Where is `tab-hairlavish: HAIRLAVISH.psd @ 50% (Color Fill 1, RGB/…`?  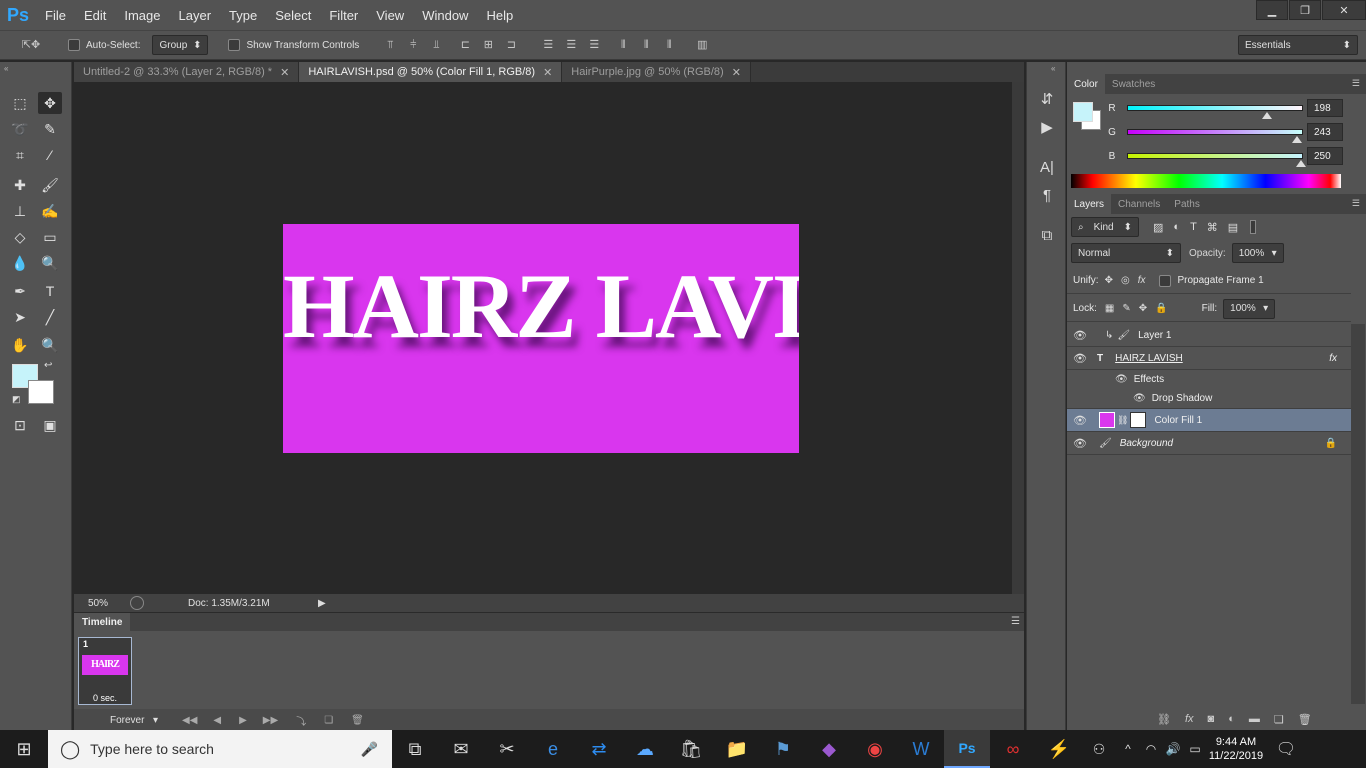
tab-hairlavish: HAIRLAVISH.psd @ 50% (Color Fill 1, RGB/… is located at coordinates (431, 72).